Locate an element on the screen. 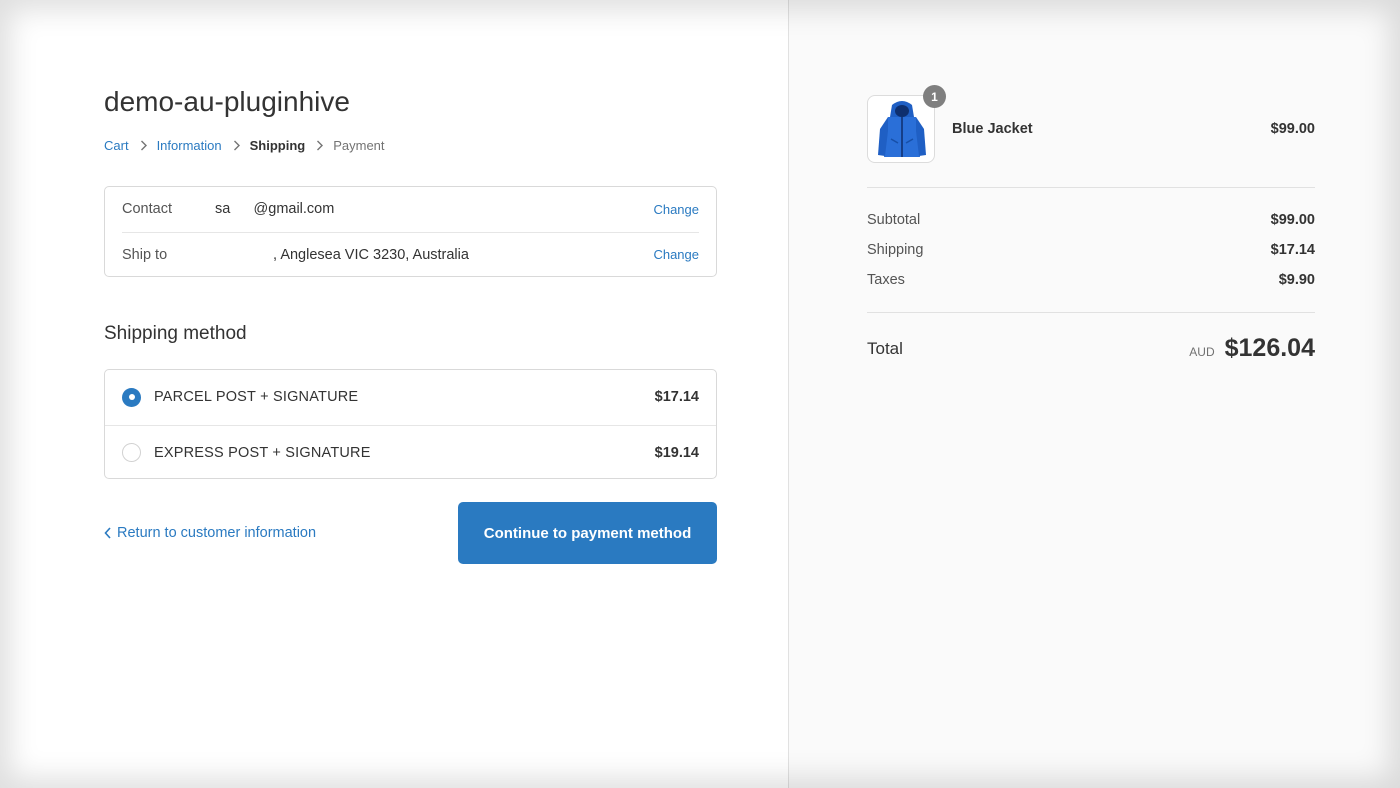 The width and height of the screenshot is (1400, 788). jacket-product-image is located at coordinates (902, 129).